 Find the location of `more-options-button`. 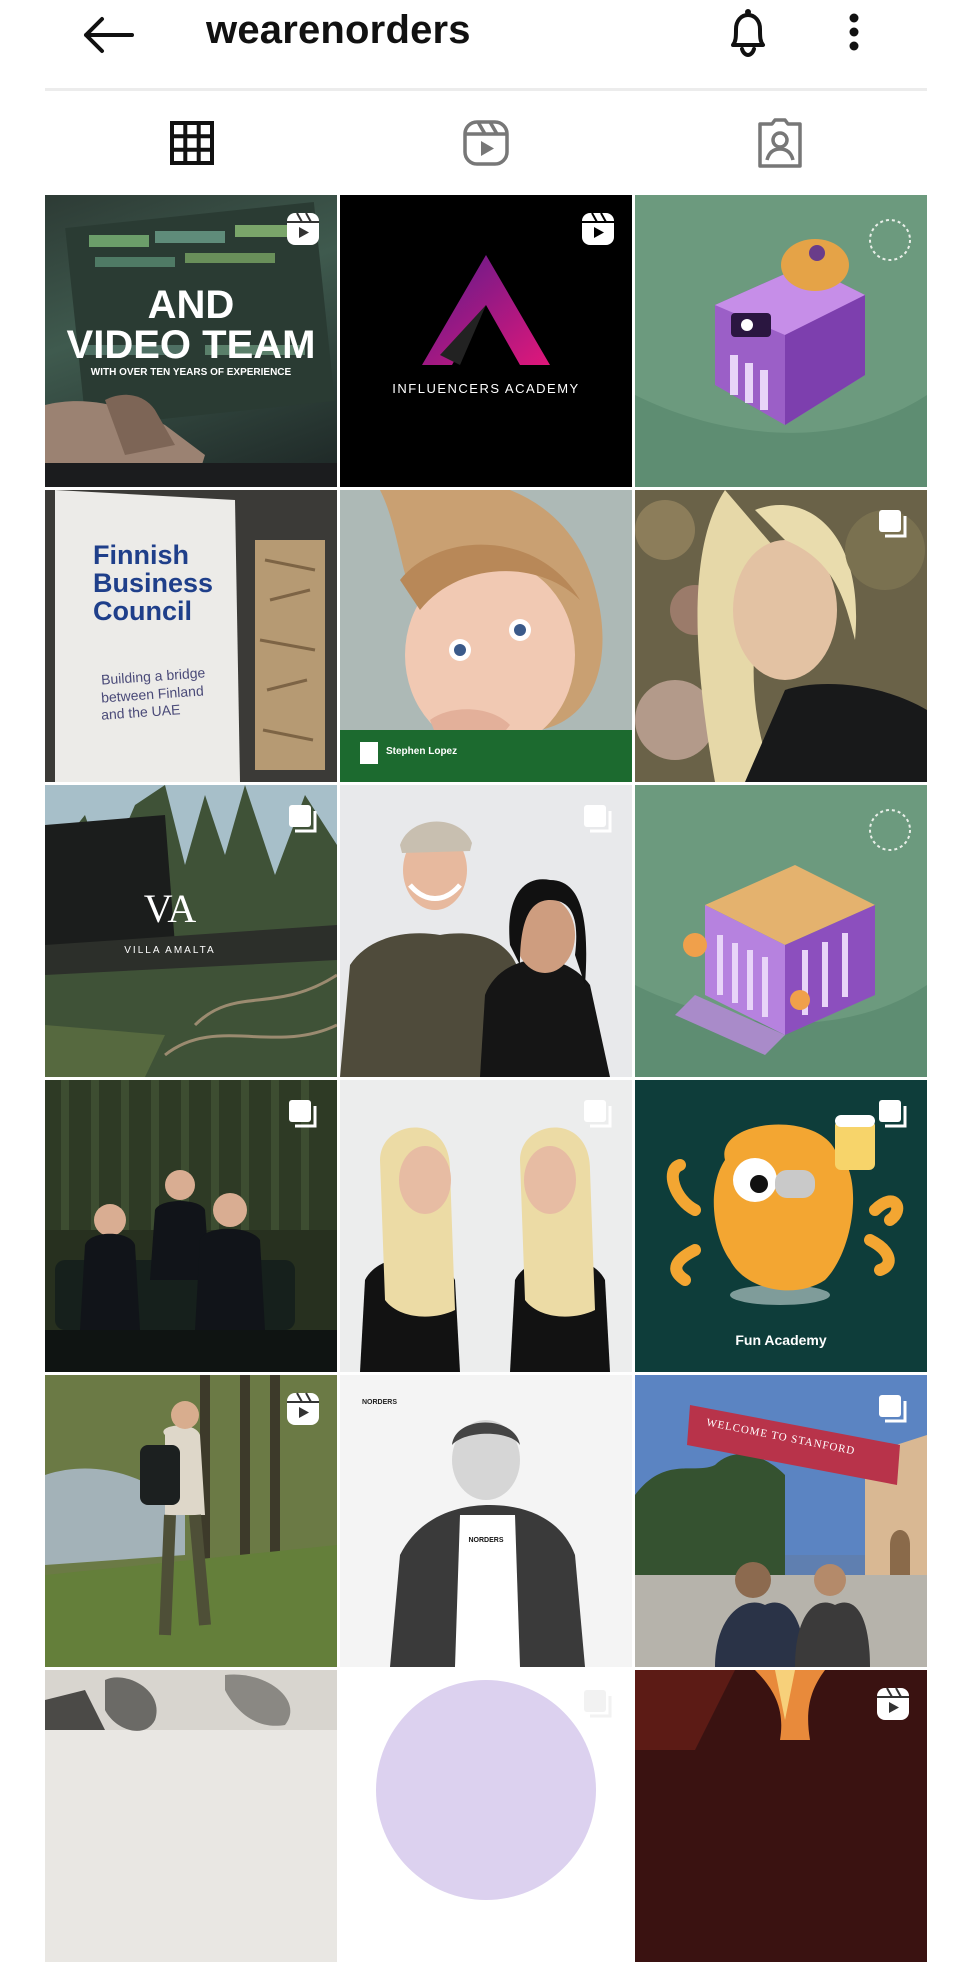

more-options-button is located at coordinates (854, 32).